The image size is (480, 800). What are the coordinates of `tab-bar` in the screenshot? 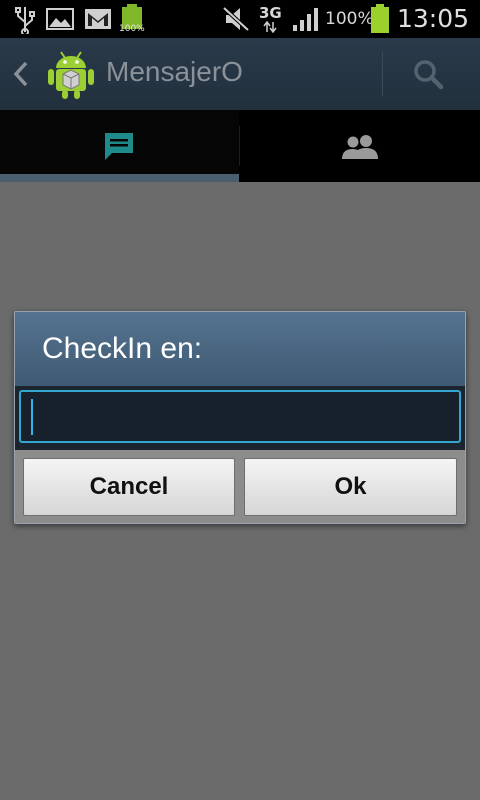 It's located at (240, 146).